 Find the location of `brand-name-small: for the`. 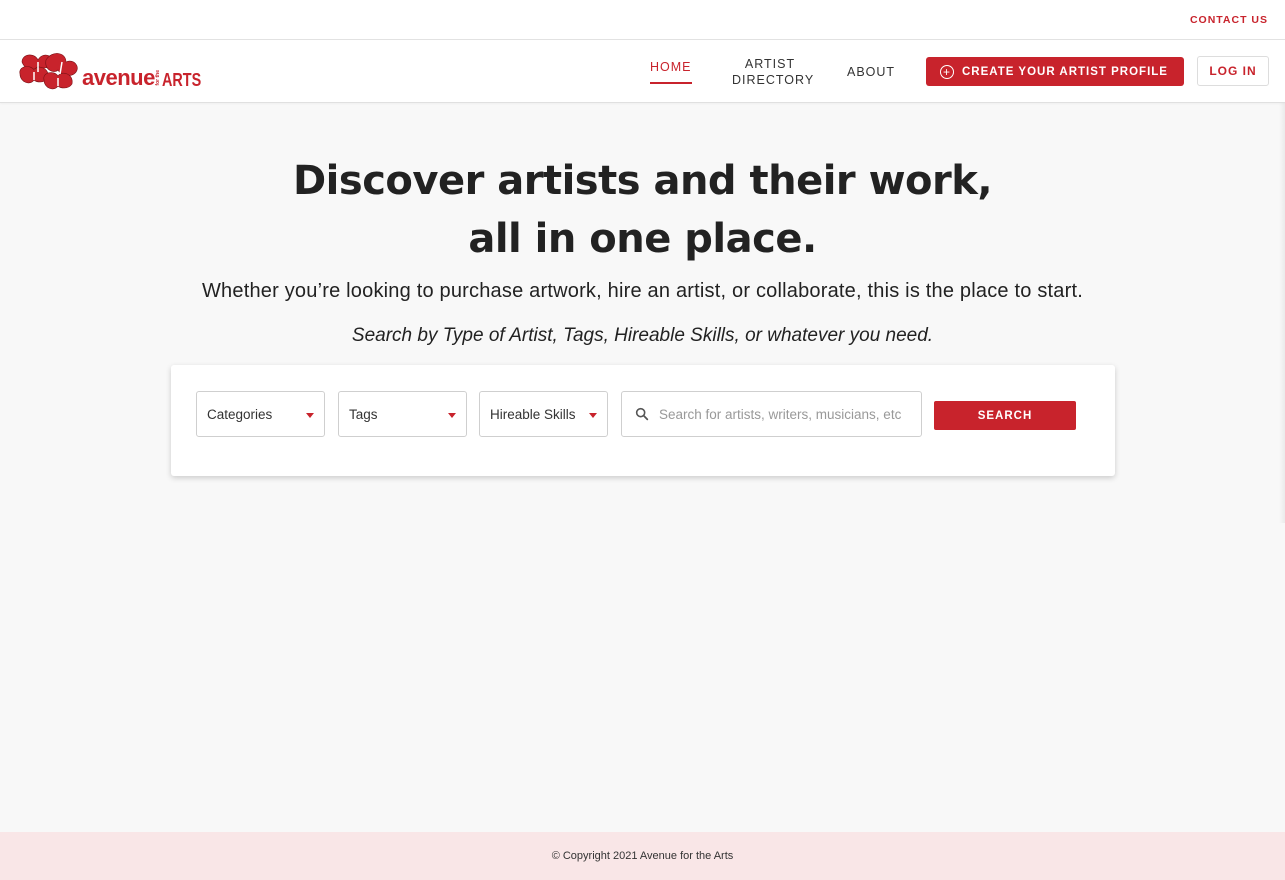

brand-name-small: for the is located at coordinates (157, 78).